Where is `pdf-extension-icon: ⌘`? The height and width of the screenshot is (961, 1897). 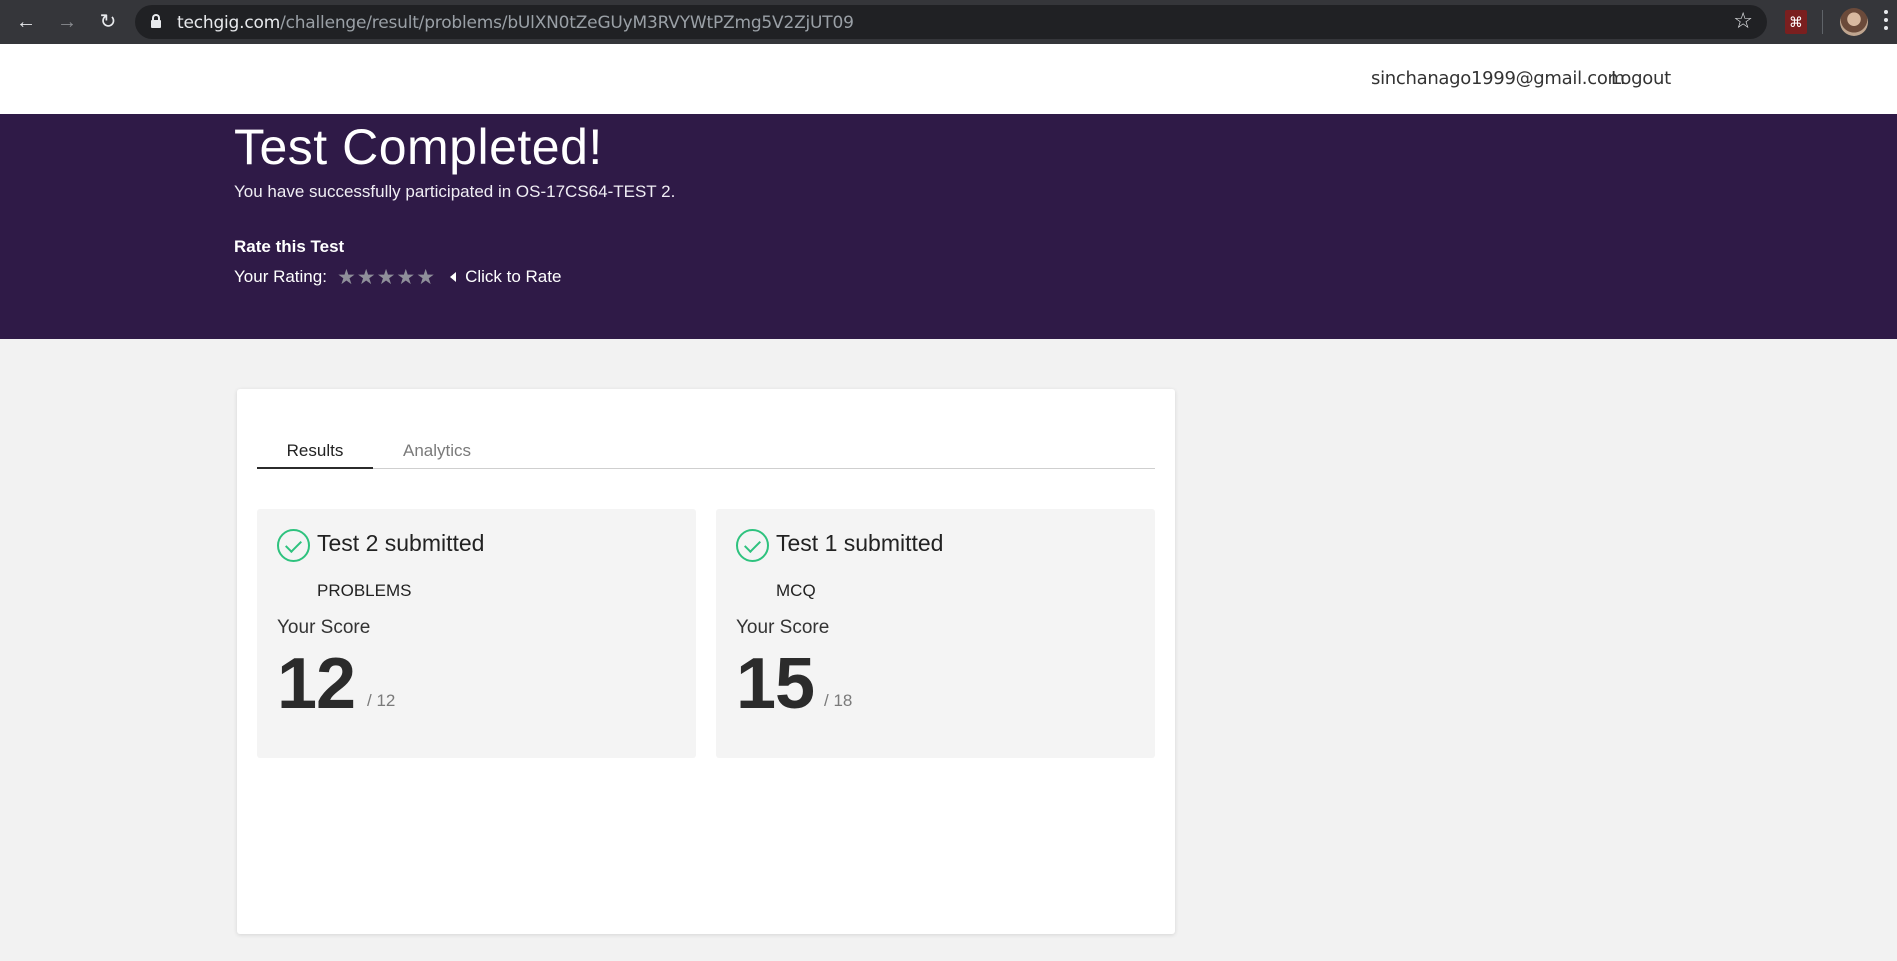
pdf-extension-icon: ⌘ is located at coordinates (1796, 22).